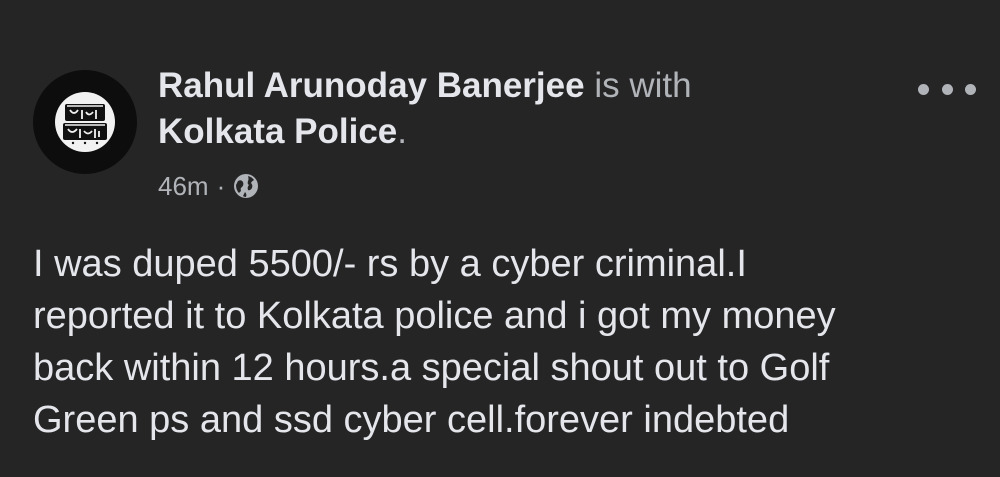 This screenshot has width=1000, height=477. What do you see at coordinates (277, 131) in the screenshot?
I see `tagged-page-link: Kolkata Police` at bounding box center [277, 131].